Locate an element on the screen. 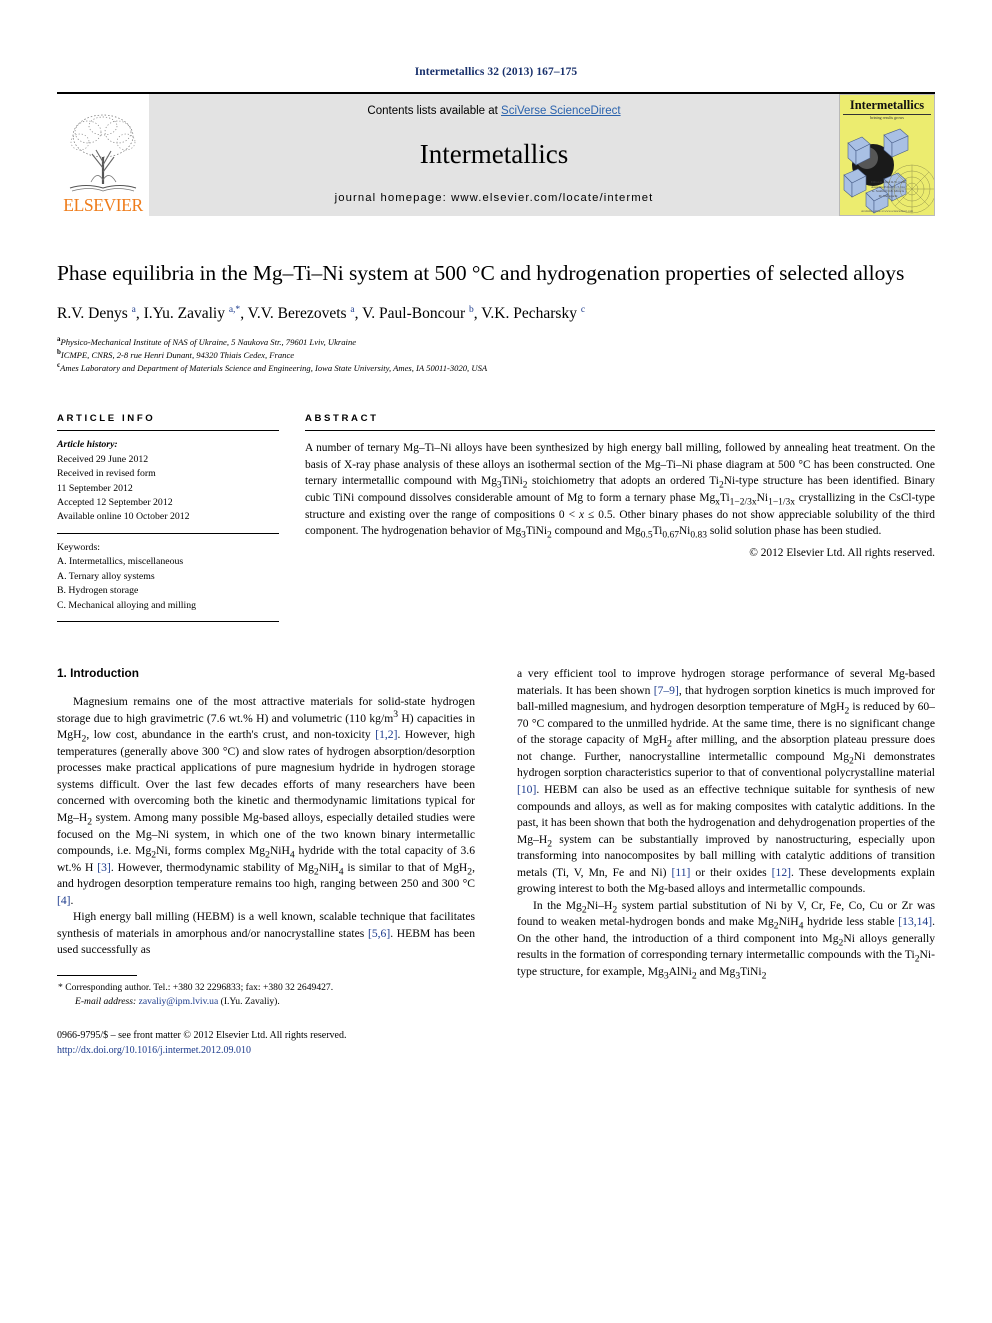 The image size is (992, 1323). contents-prefix: Contents lists available at is located at coordinates (434, 111).